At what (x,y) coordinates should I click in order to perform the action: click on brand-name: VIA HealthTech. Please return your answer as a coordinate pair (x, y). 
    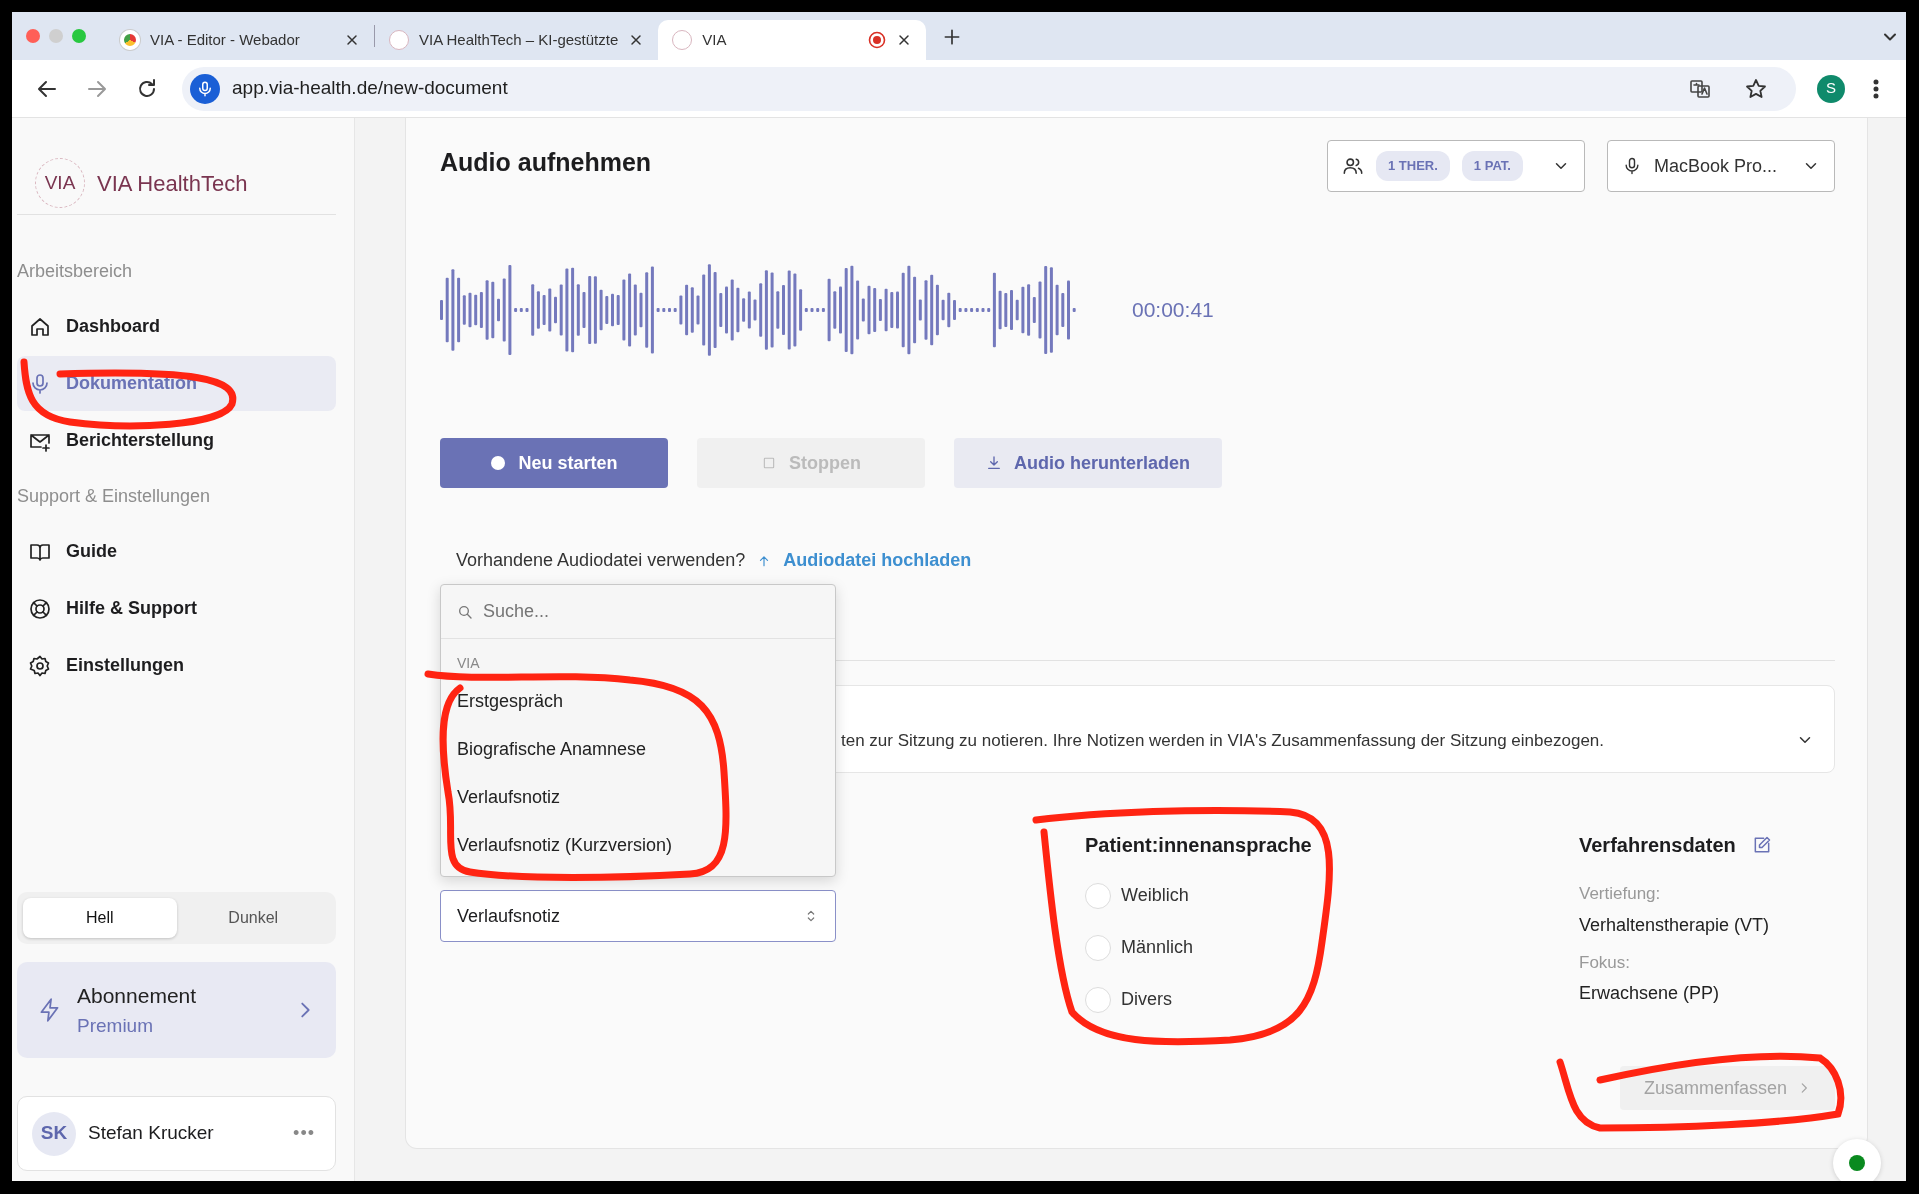
    Looking at the image, I should click on (172, 183).